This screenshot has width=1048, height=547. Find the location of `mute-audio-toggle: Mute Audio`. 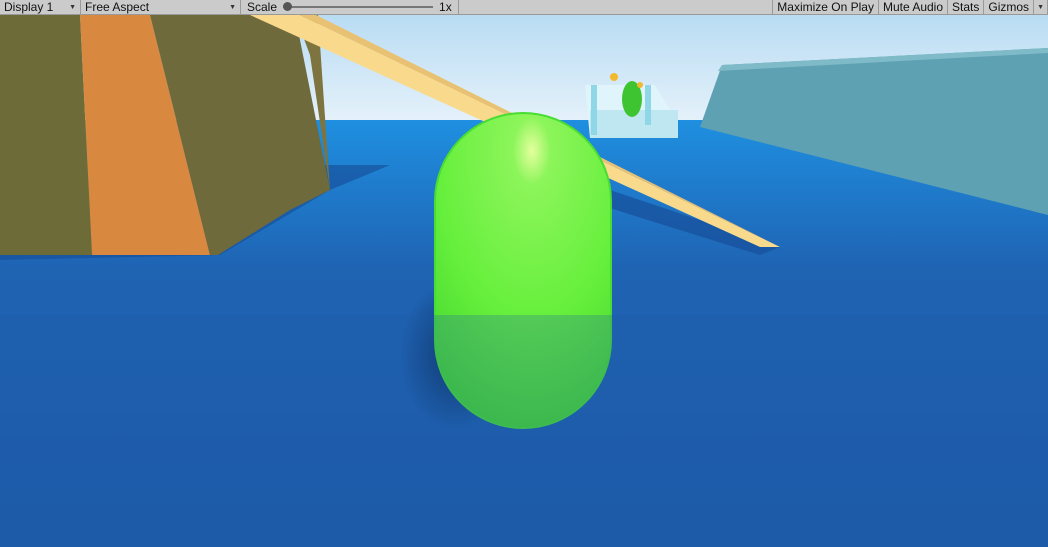

mute-audio-toggle: Mute Audio is located at coordinates (914, 7).